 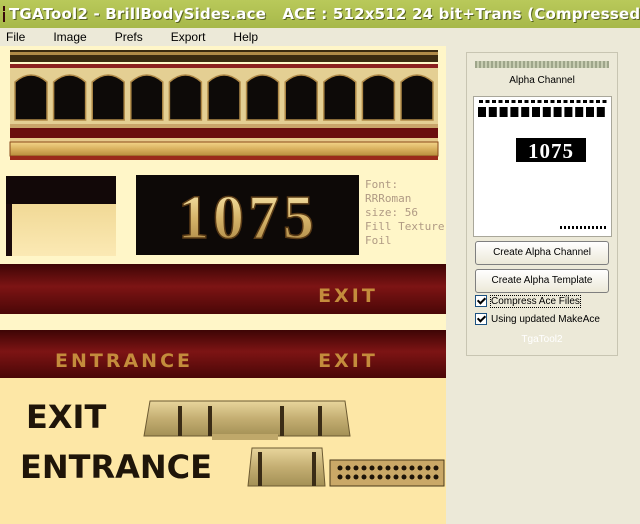 I want to click on makeace-check-icon, so click(x=481, y=319).